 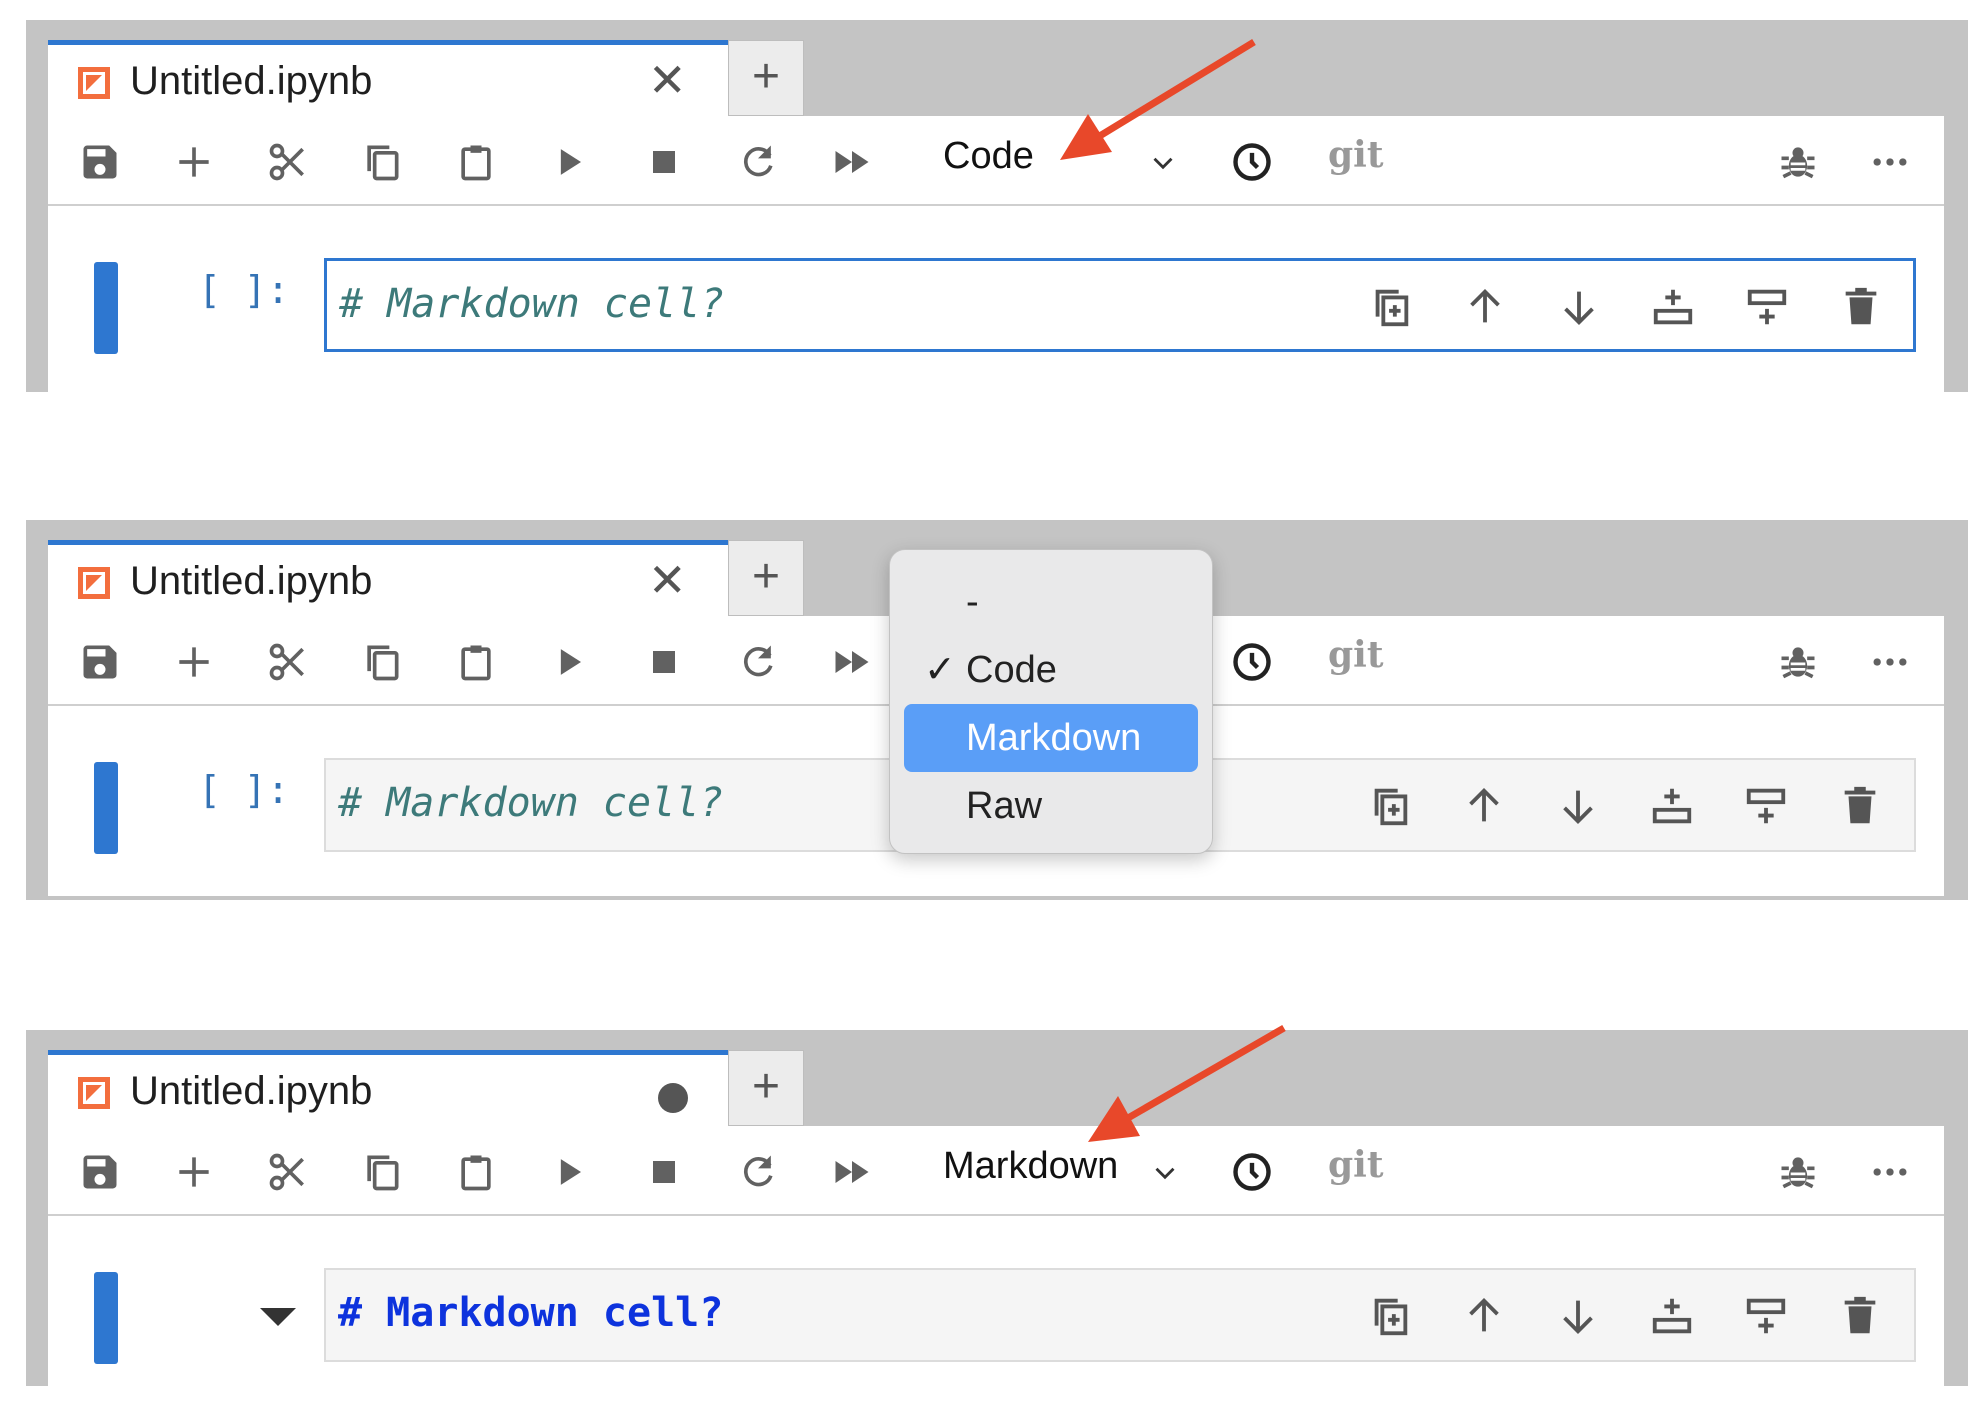 I want to click on cell-type-dropdown-menu: - ✓ Code Markdown Raw, so click(x=1051, y=701).